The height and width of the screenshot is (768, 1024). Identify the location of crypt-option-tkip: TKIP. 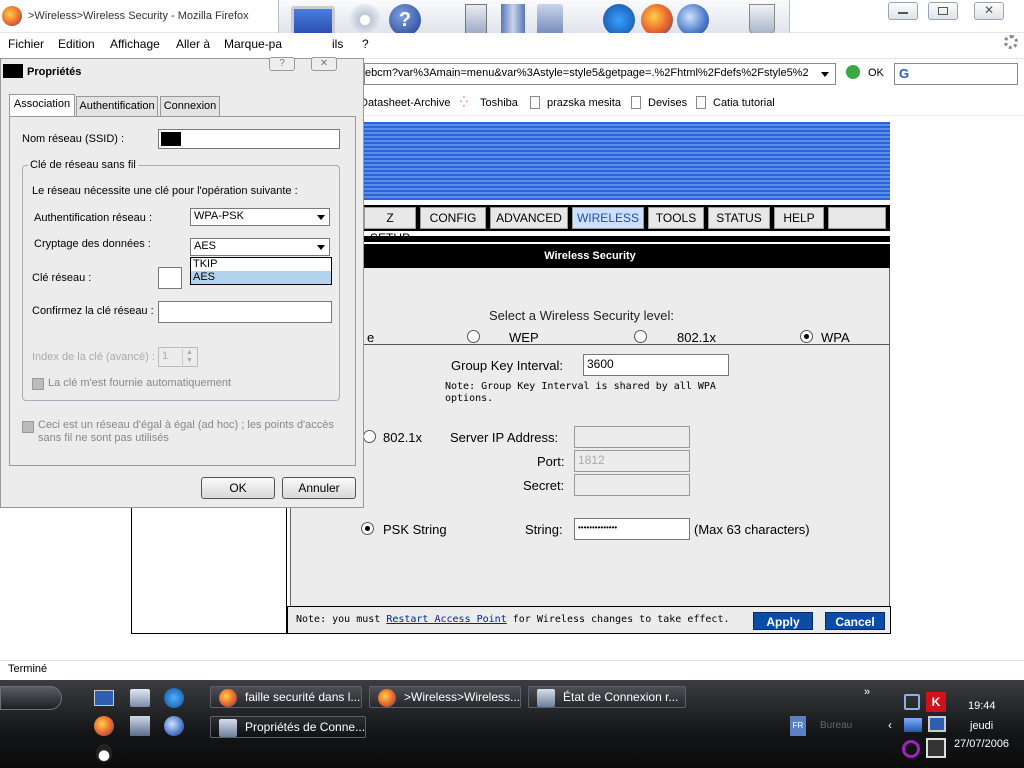
(261, 264).